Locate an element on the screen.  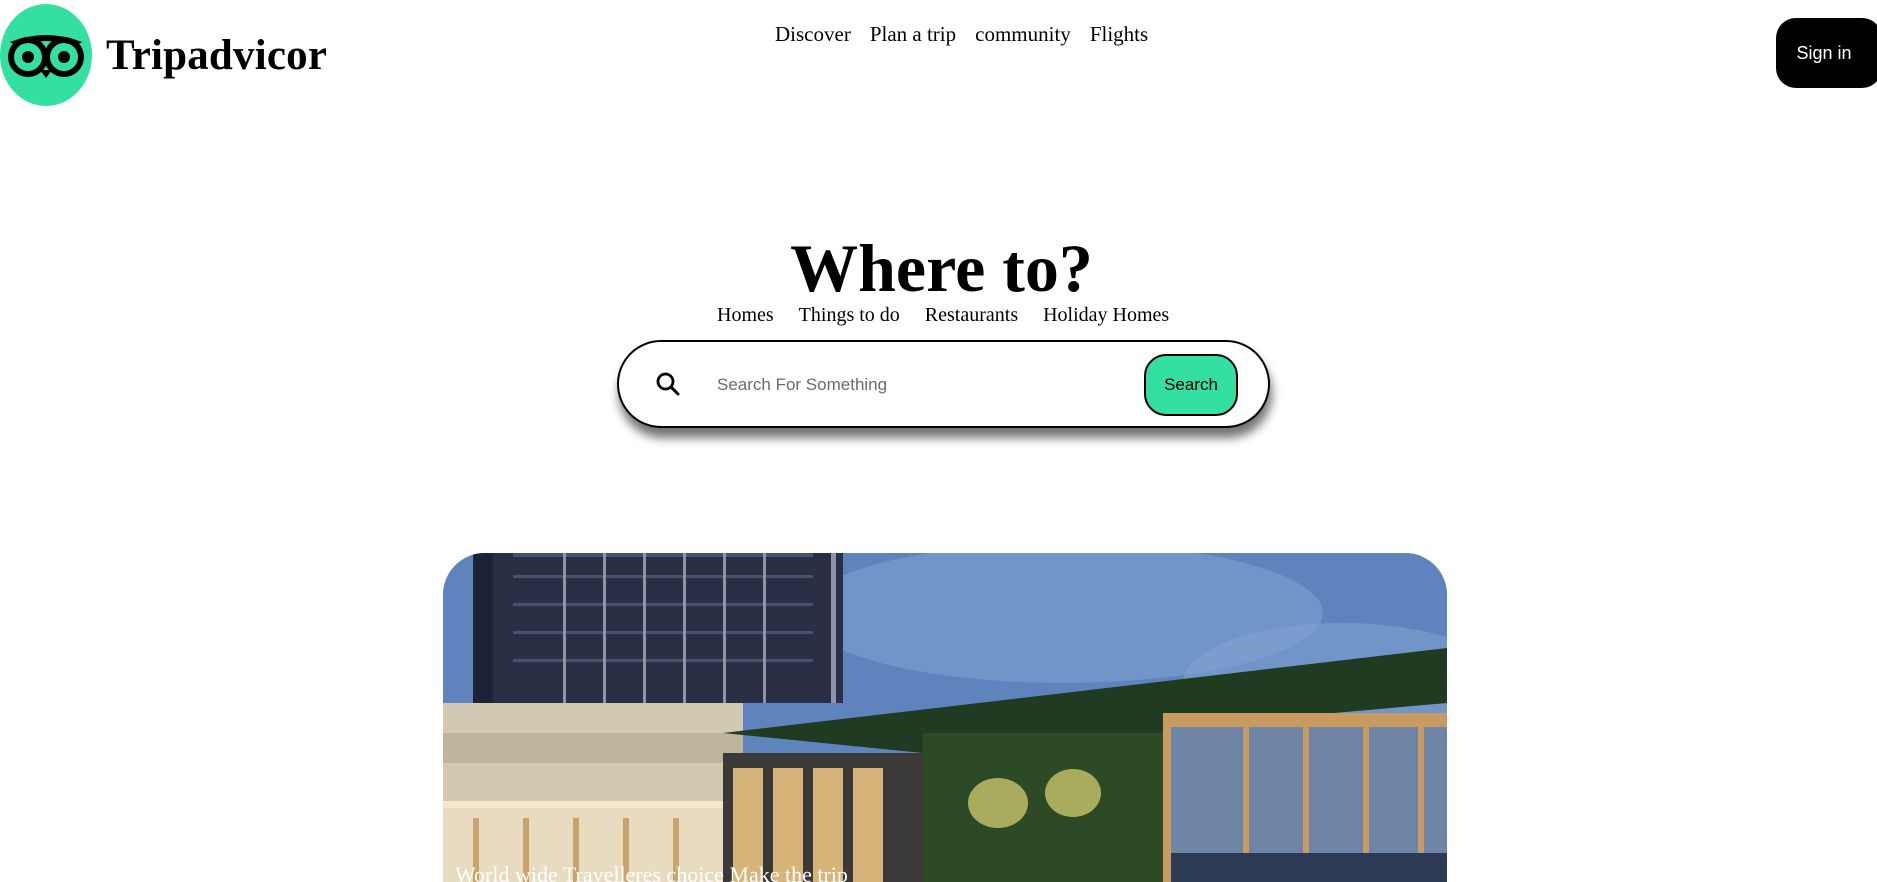
top-navigation: Discover Plan a trip community Flights is located at coordinates (961, 34).